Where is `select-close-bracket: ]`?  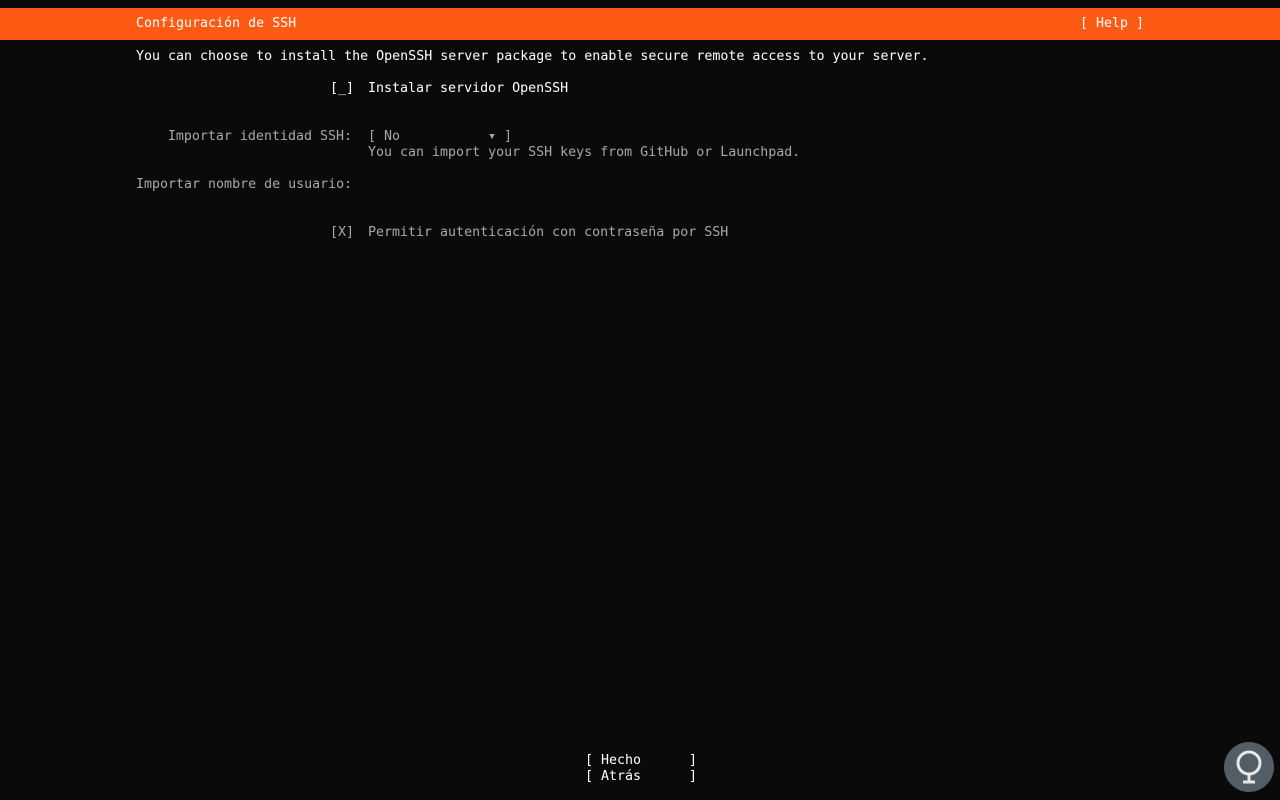
select-close-bracket: ] is located at coordinates (504, 136).